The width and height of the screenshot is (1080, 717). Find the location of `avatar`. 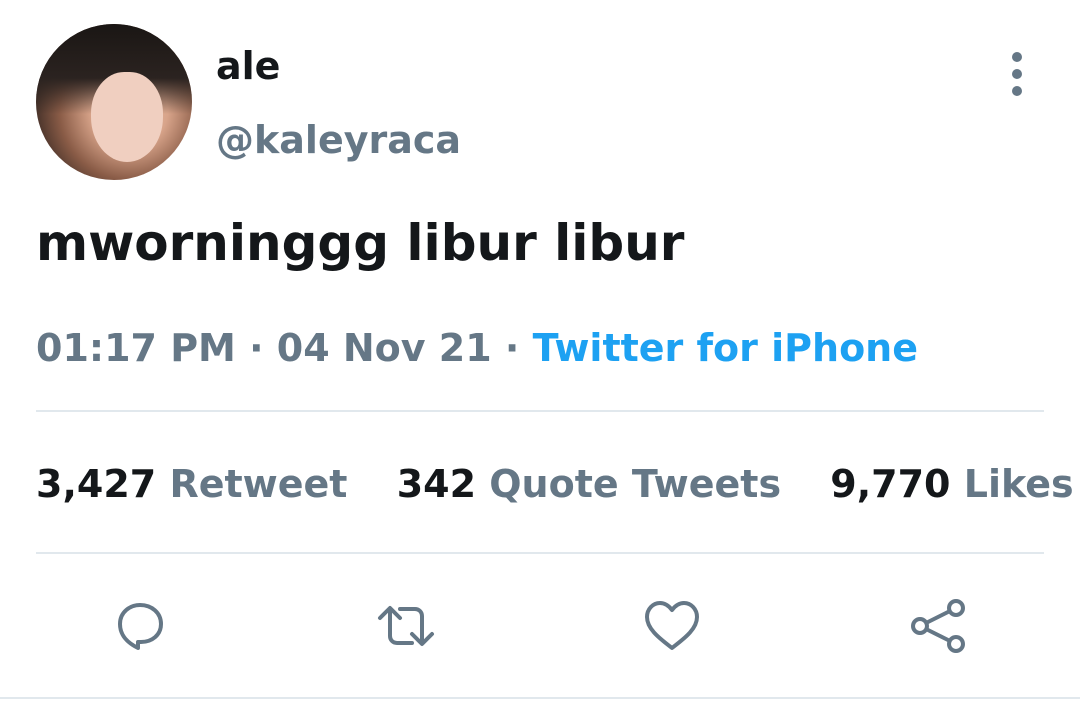

avatar is located at coordinates (114, 102).